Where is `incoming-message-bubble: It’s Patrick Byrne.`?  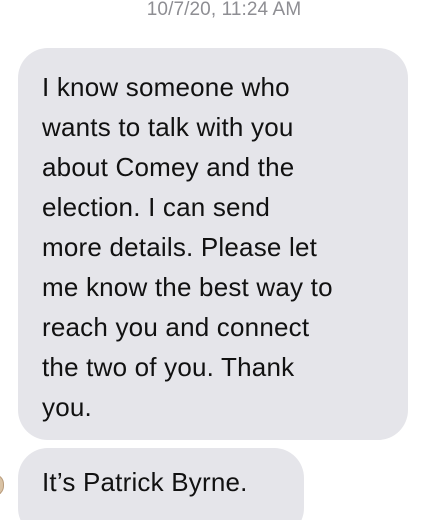
incoming-message-bubble: It’s Patrick Byrne. is located at coordinates (161, 484).